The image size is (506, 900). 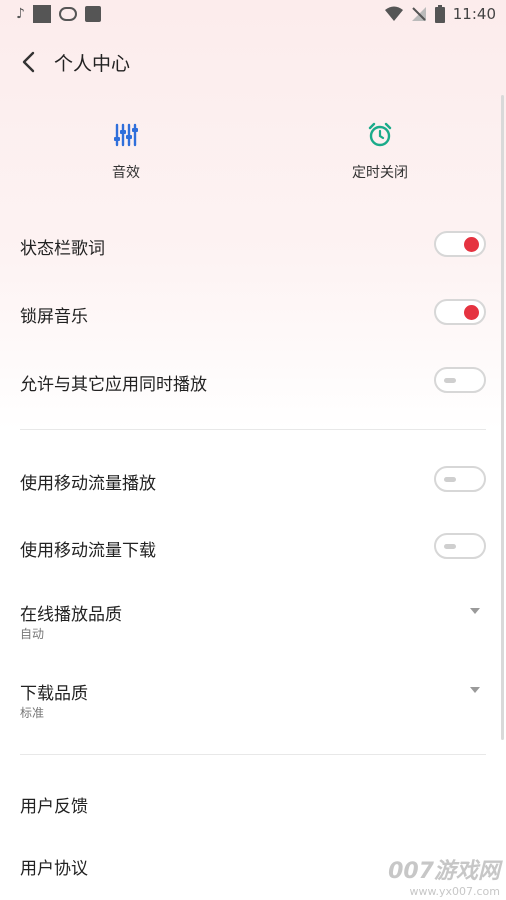 What do you see at coordinates (444, 871) in the screenshot?
I see `watermark-title: 007游戏网` at bounding box center [444, 871].